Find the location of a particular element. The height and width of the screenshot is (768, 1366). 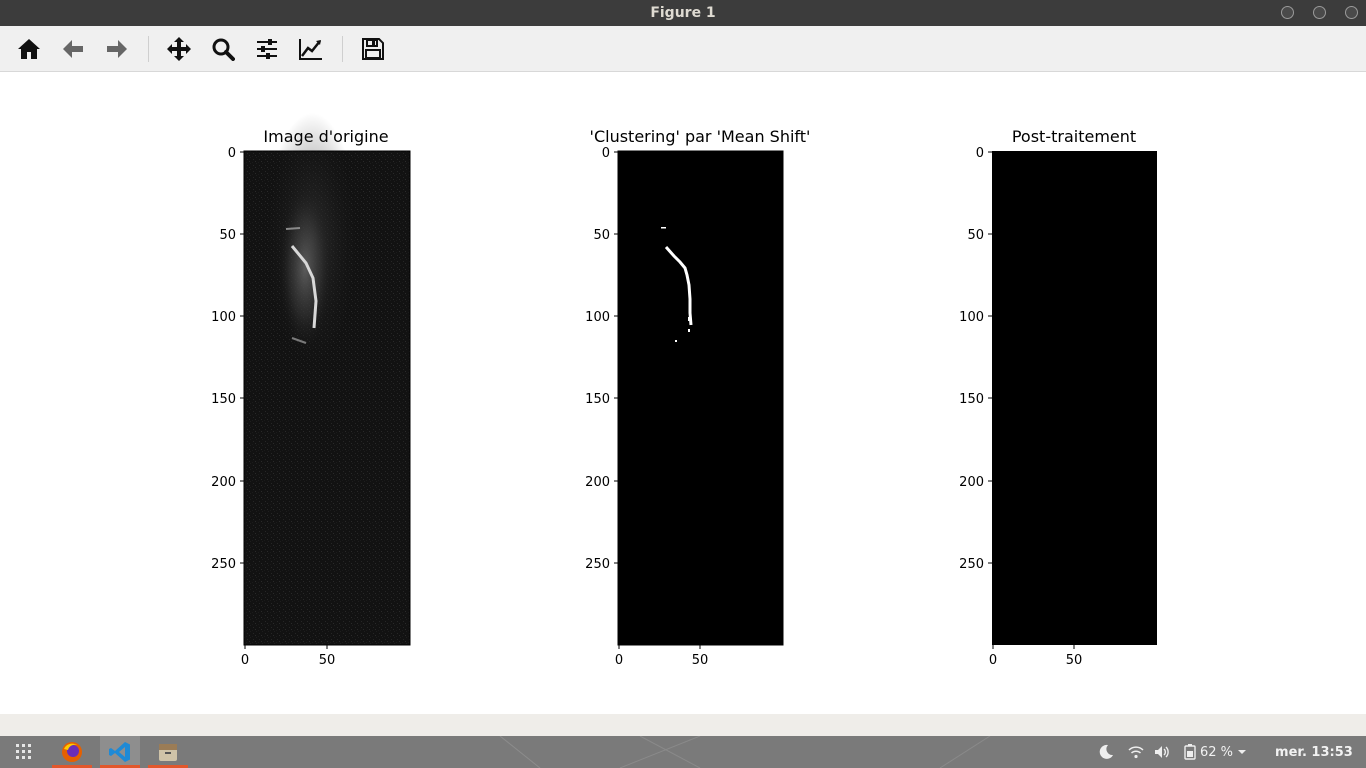

vscode-icon is located at coordinates (119, 752).